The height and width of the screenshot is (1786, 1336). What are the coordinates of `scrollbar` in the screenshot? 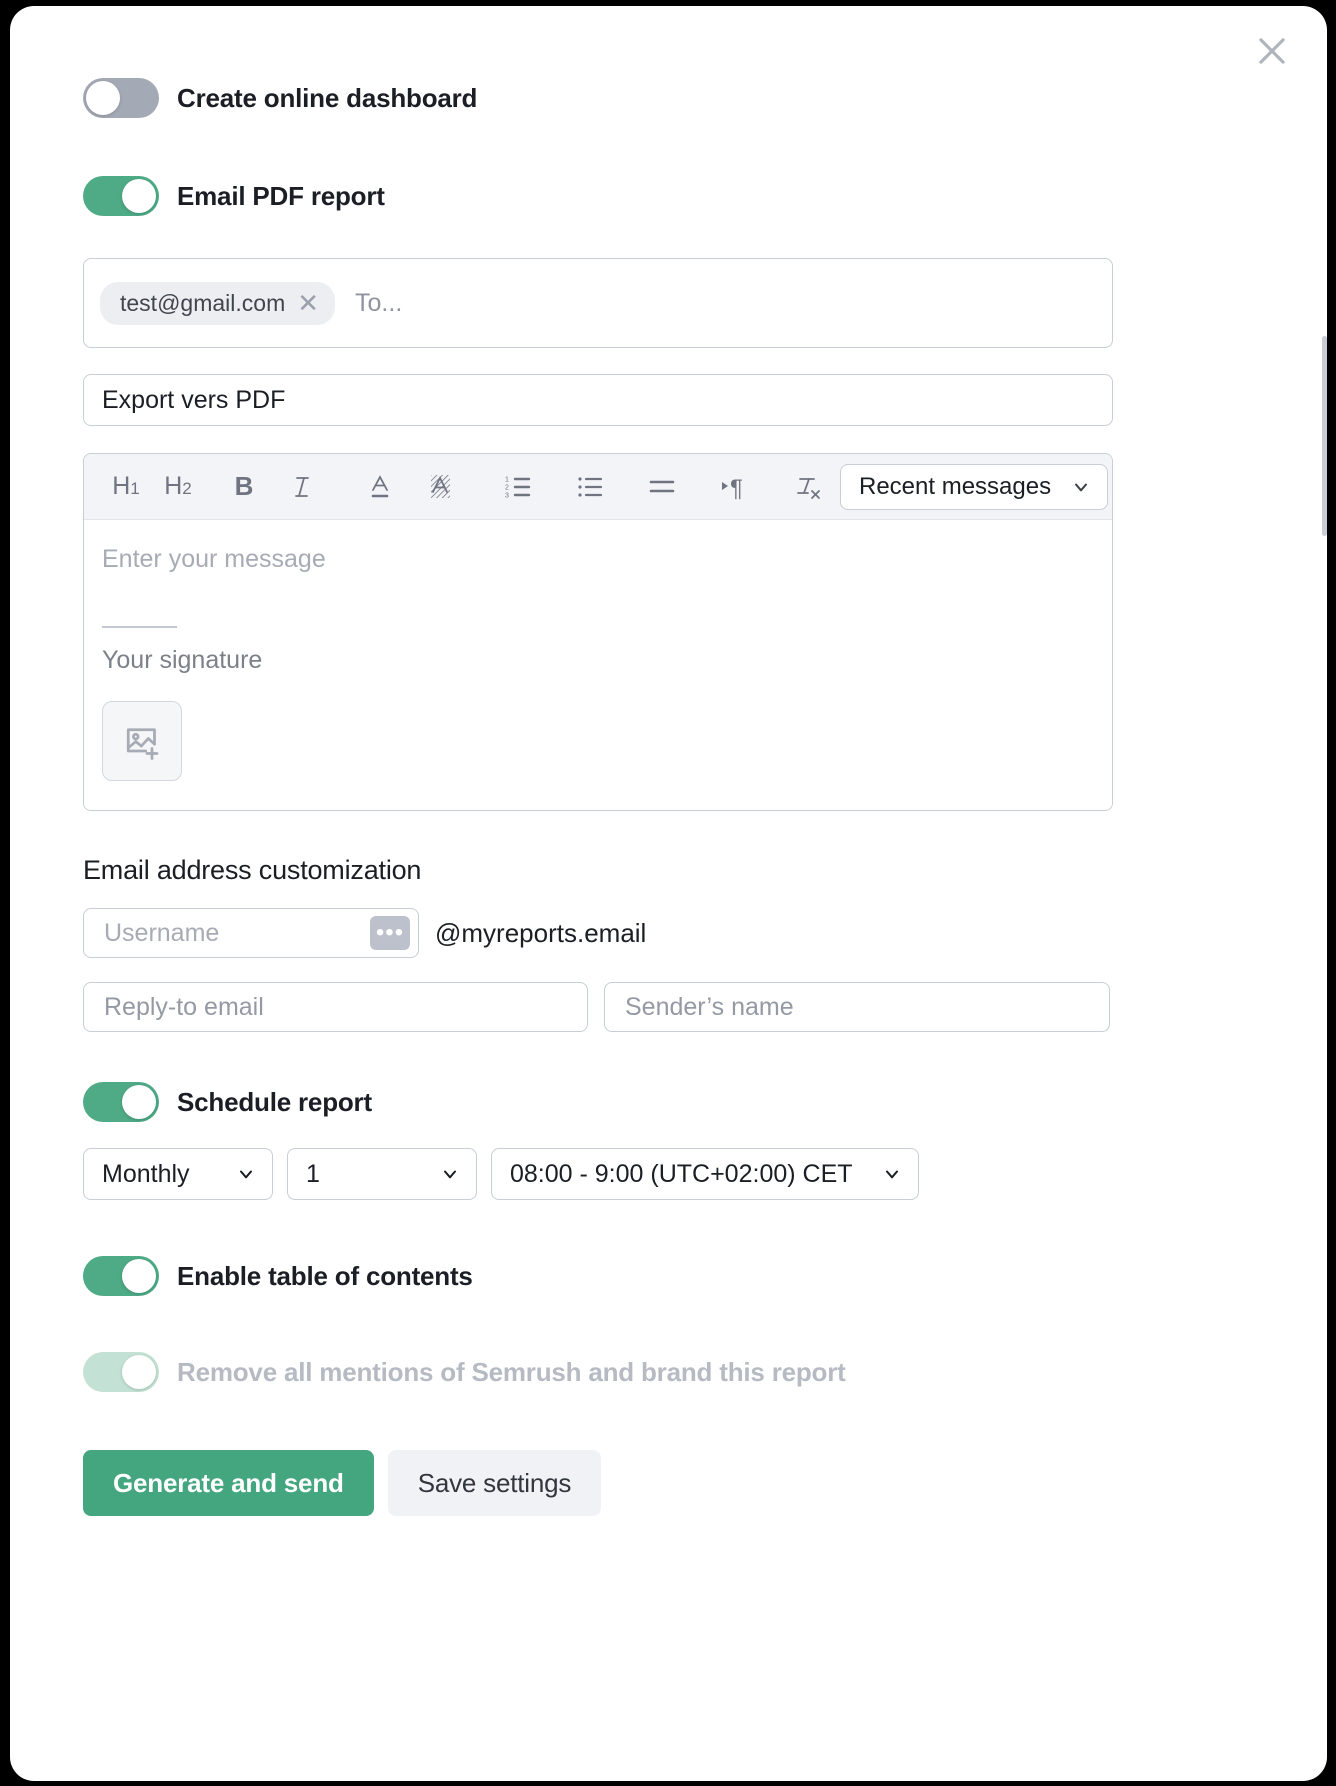 It's located at (1324, 436).